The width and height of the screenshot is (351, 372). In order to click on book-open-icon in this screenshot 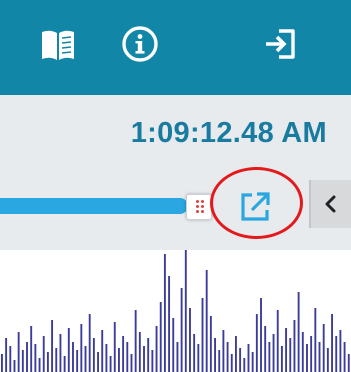, I will do `click(58, 45)`.